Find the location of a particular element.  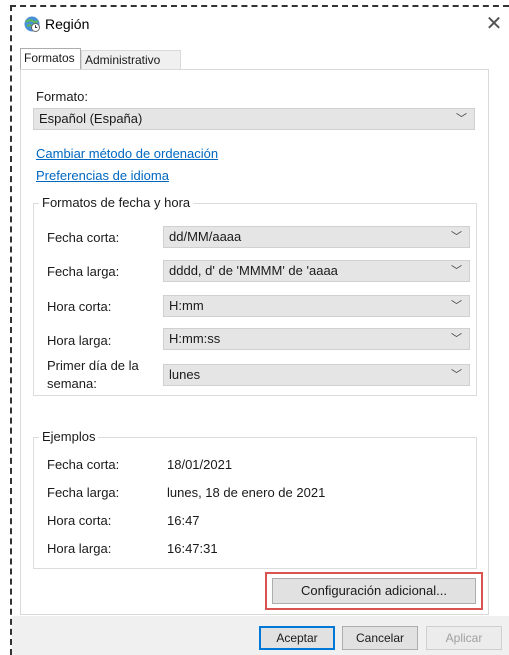

format-label: Formato: is located at coordinates (62, 96).